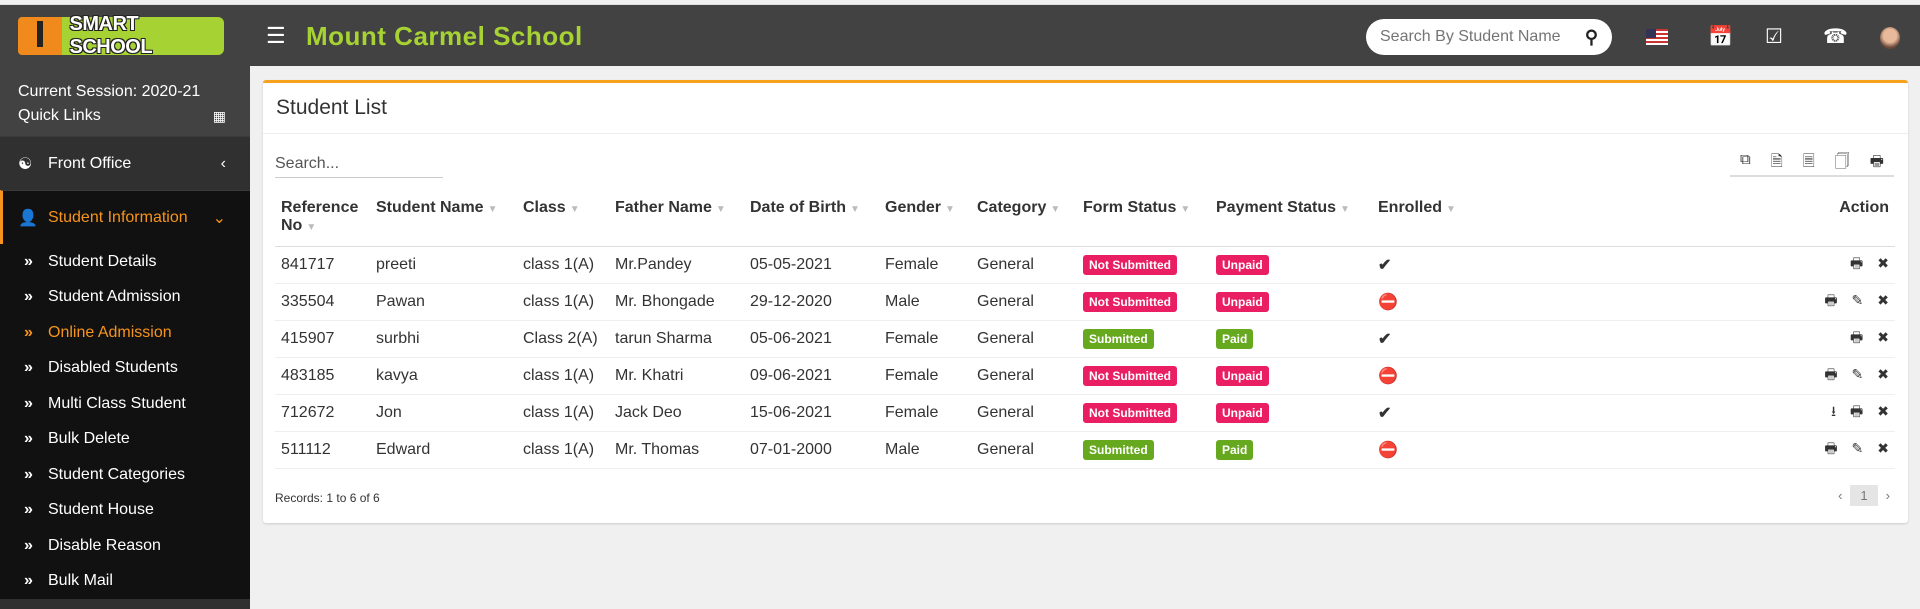  Describe the element at coordinates (1745, 163) in the screenshot. I see `copy-icon: ⧉` at that location.